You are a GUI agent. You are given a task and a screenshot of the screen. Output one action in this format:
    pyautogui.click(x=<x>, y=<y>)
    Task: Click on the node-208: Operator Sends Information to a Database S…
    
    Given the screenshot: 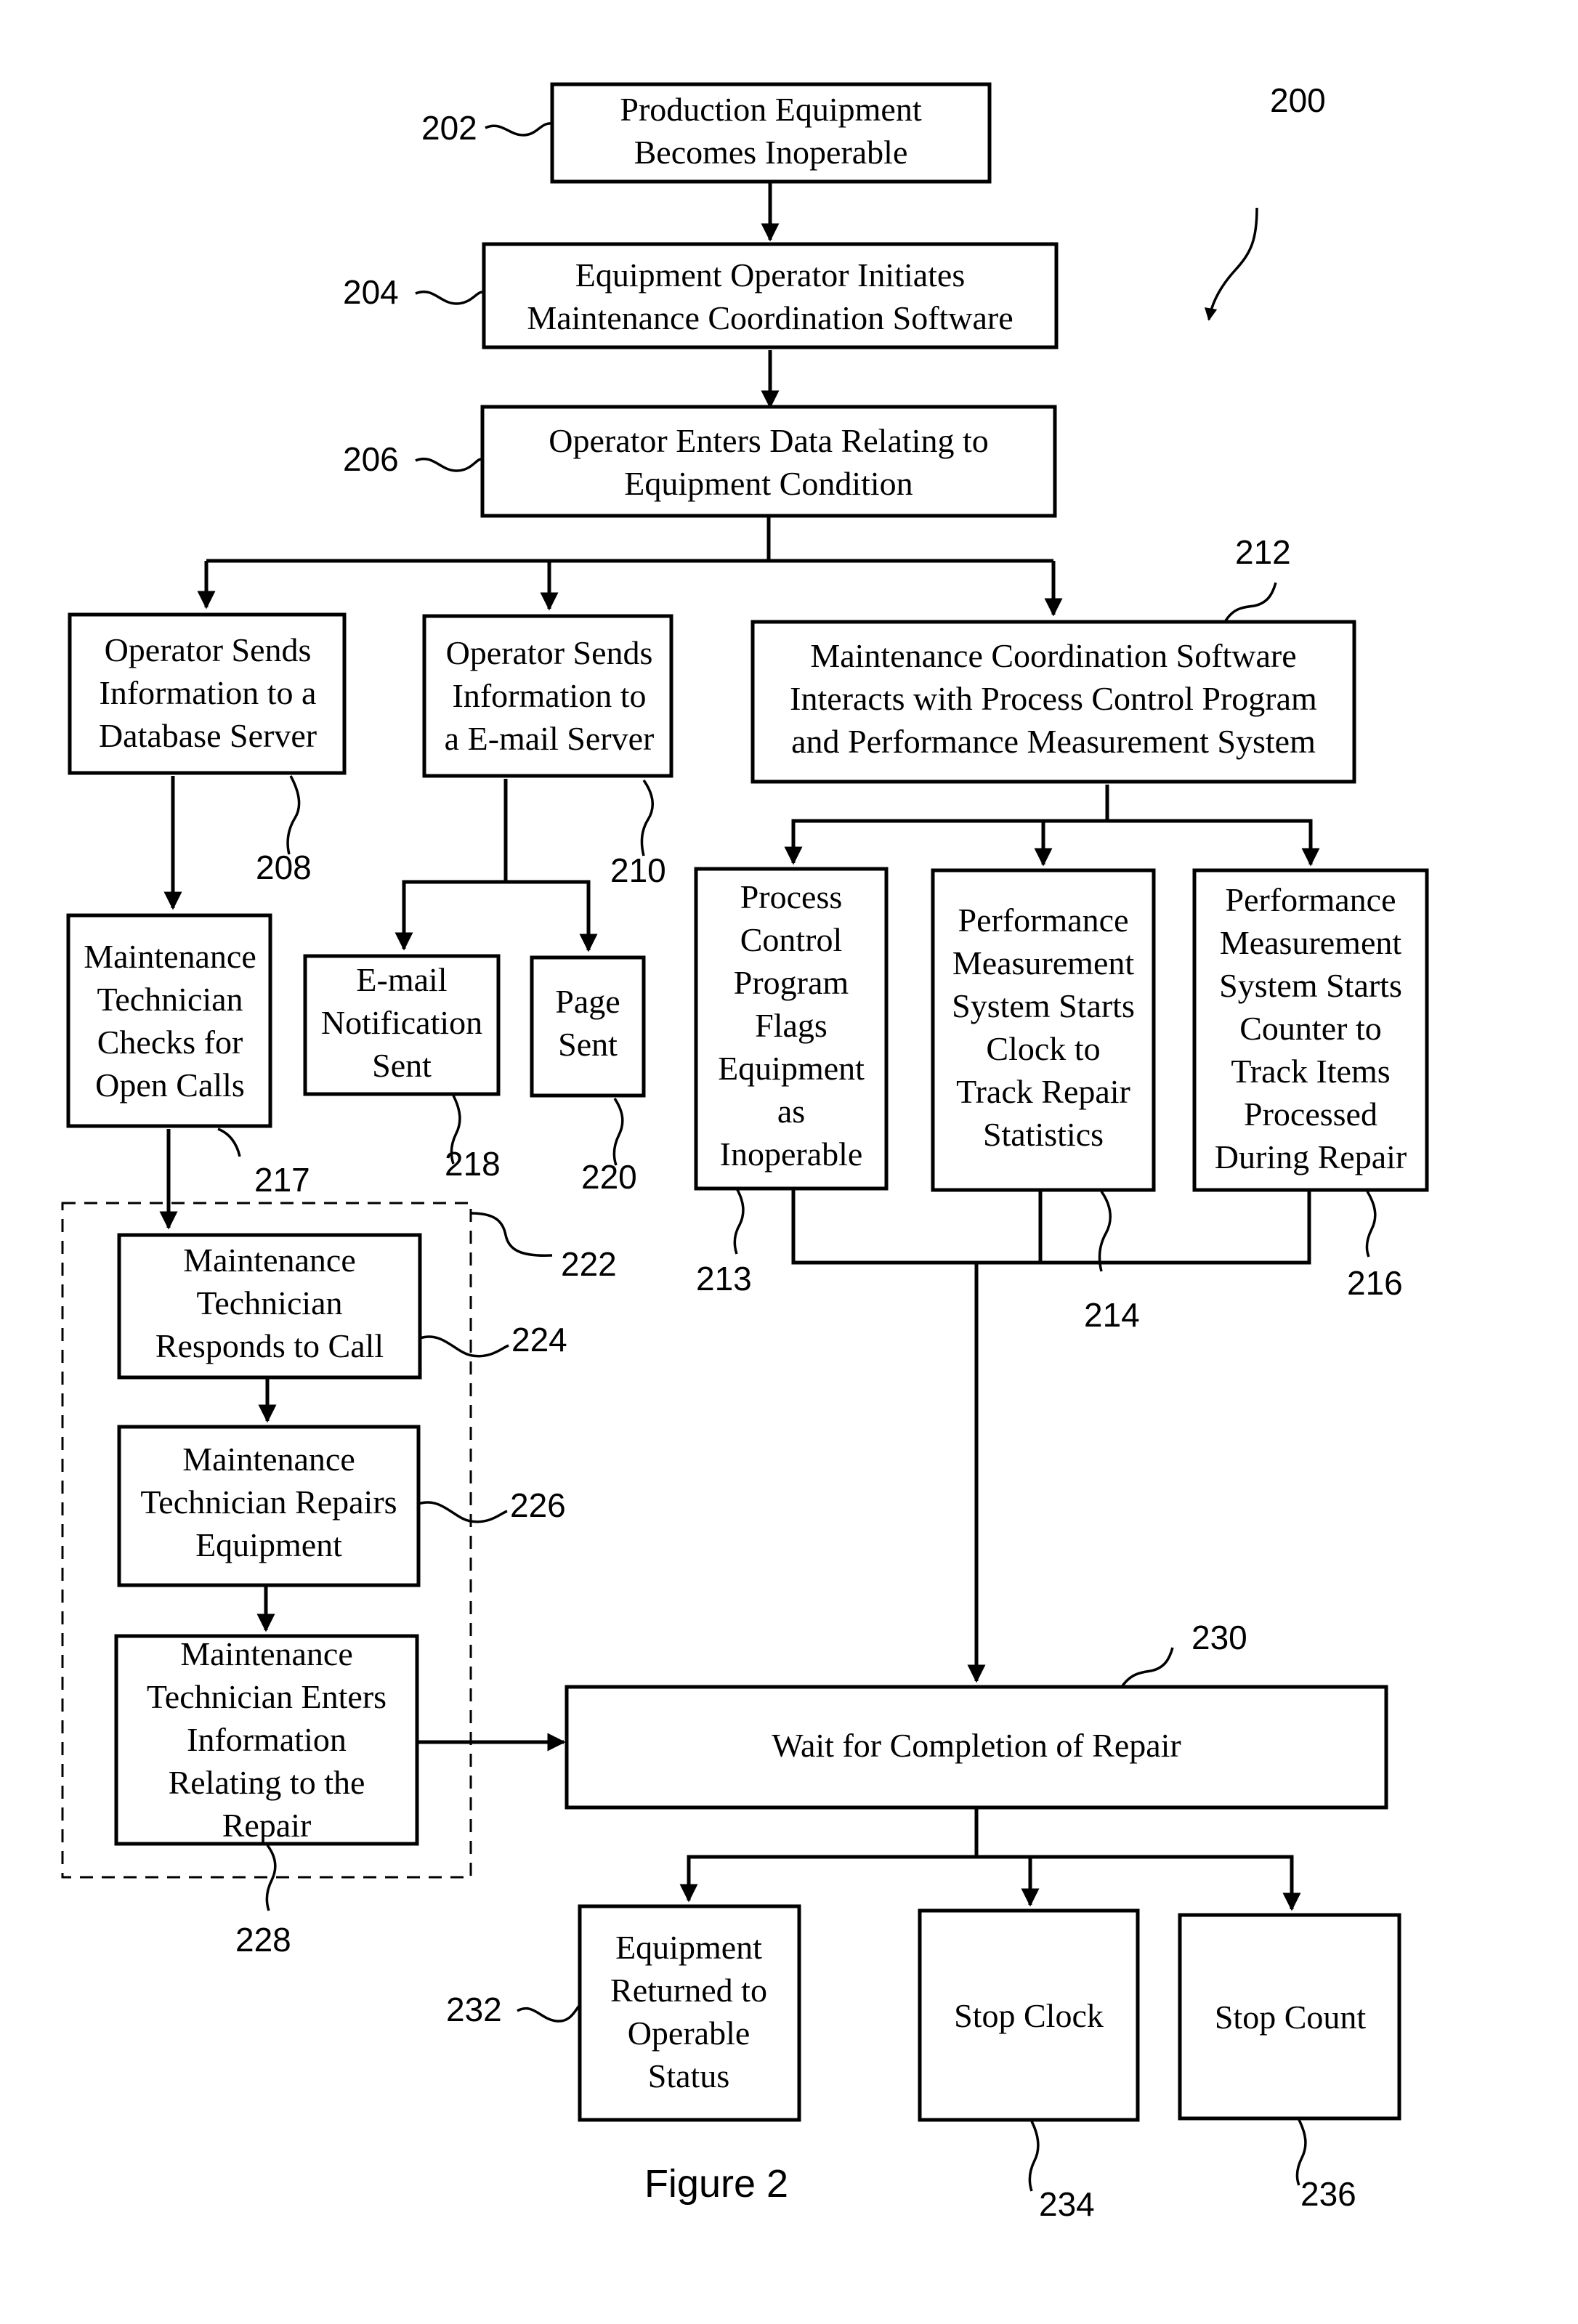 What is the action you would take?
    pyautogui.click(x=207, y=693)
    